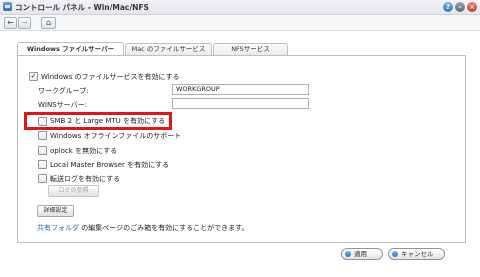  I want to click on control-panel-icon, so click(7, 6).